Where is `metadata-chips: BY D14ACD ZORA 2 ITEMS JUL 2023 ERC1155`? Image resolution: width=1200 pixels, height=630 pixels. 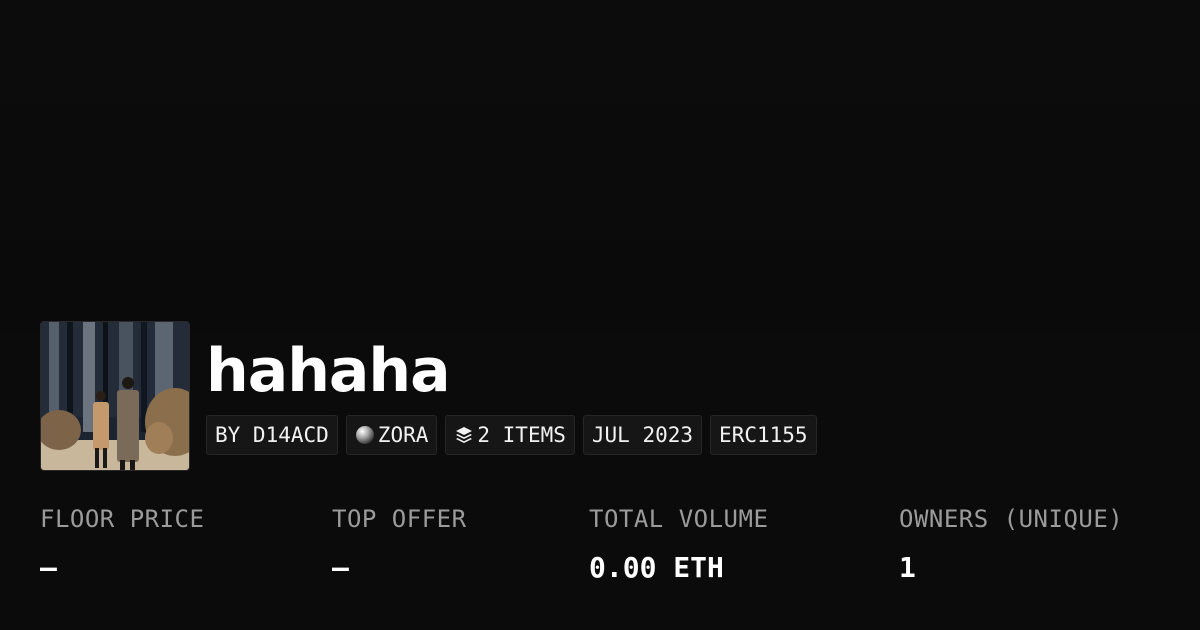
metadata-chips: BY D14ACD ZORA 2 ITEMS JUL 2023 ERC1155 is located at coordinates (511, 435).